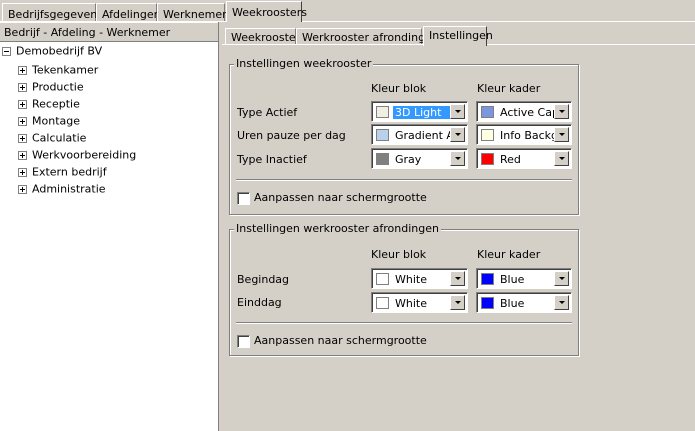  What do you see at coordinates (266, 11) in the screenshot?
I see `tab-weekroosters: Weekroosters` at bounding box center [266, 11].